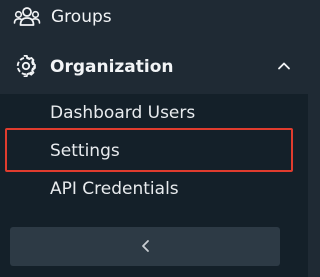 This screenshot has width=320, height=277. Describe the element at coordinates (123, 113) in the screenshot. I see `submenu-item-label: Dashboard Users` at that location.